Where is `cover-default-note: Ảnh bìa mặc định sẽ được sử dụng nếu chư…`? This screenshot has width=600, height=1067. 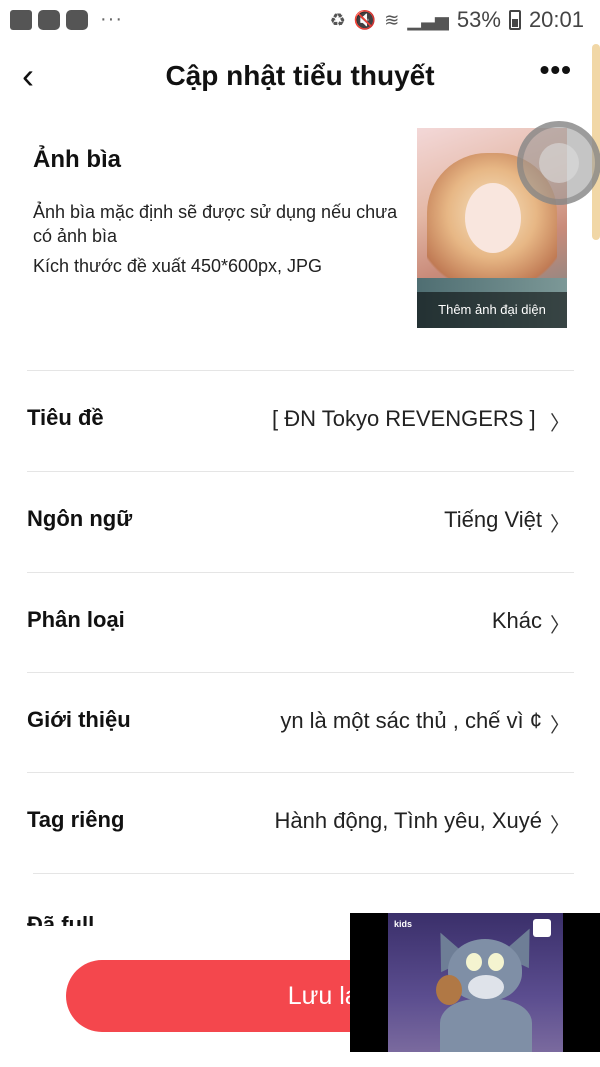 cover-default-note: Ảnh bìa mặc định sẽ được sử dụng nếu chư… is located at coordinates (215, 224).